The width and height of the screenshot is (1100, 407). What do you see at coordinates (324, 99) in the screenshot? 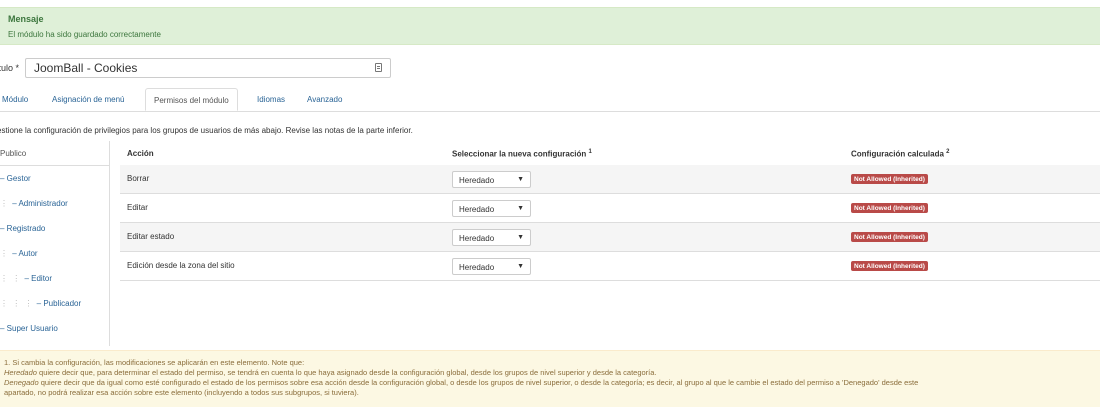
I see `tab-avanzado: Avanzado` at bounding box center [324, 99].